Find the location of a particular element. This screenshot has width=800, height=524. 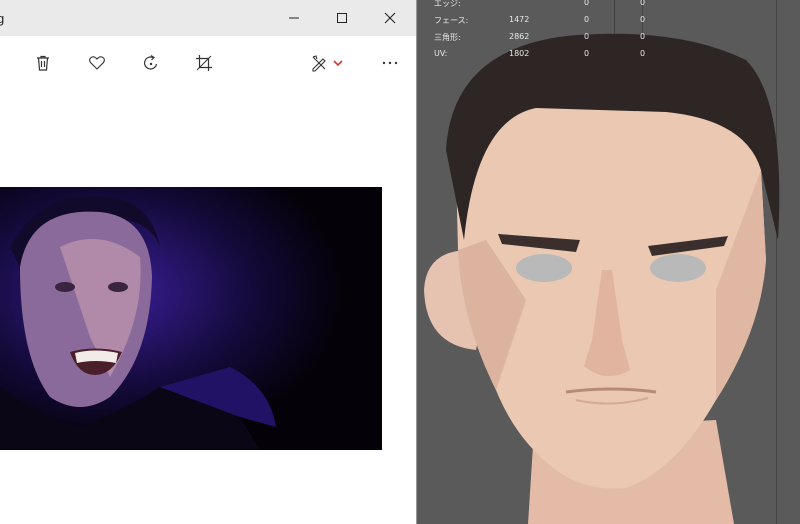

toolbar is located at coordinates (208, 64).